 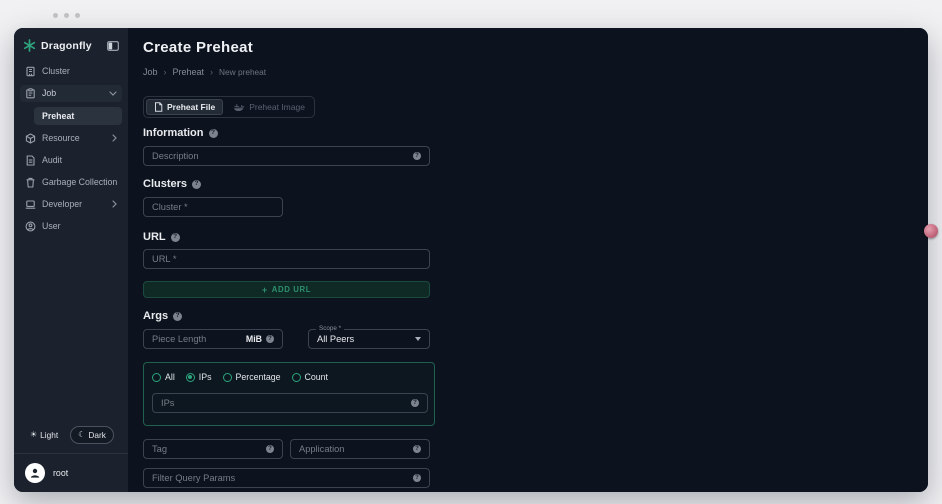 I want to click on radio-count: Count, so click(x=309, y=377).